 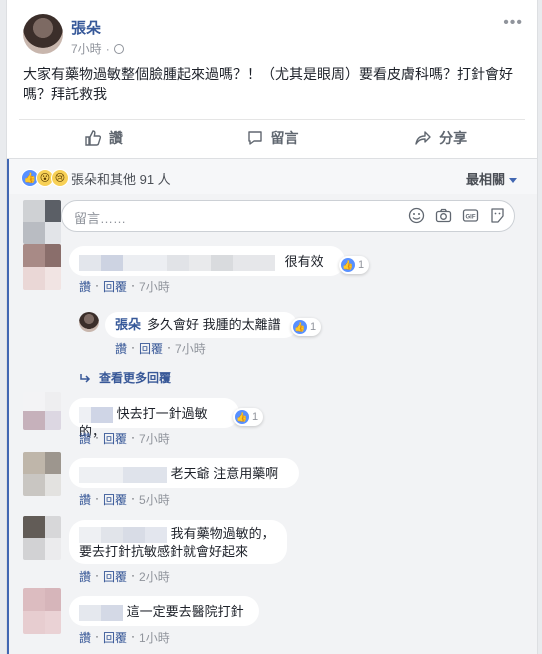 What do you see at coordinates (103, 138) in the screenshot?
I see `like-button: 讚` at bounding box center [103, 138].